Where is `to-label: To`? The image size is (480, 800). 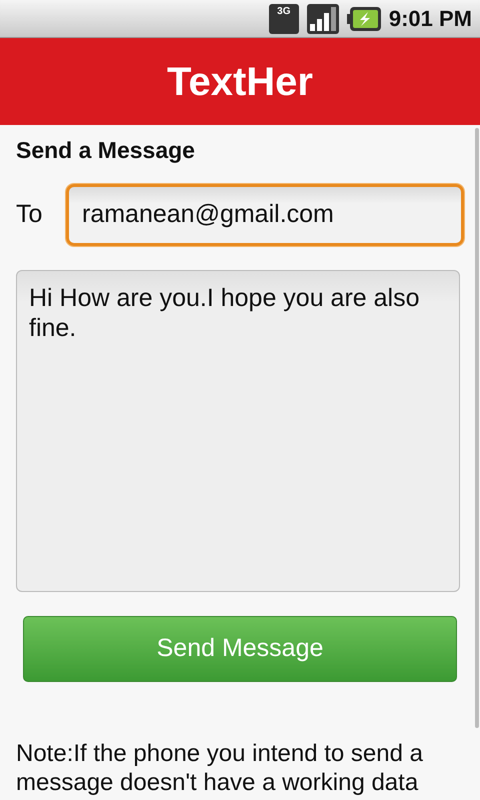
to-label: To is located at coordinates (30, 214).